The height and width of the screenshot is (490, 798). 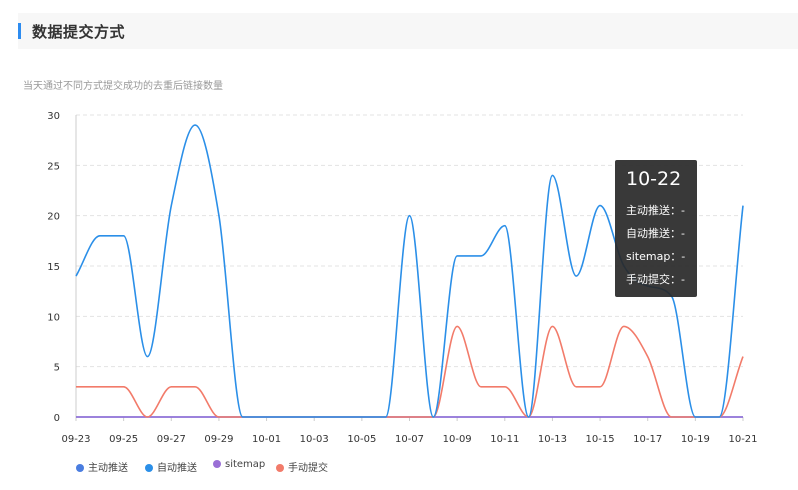 What do you see at coordinates (457, 439) in the screenshot?
I see `x-tick-label: 10-09` at bounding box center [457, 439].